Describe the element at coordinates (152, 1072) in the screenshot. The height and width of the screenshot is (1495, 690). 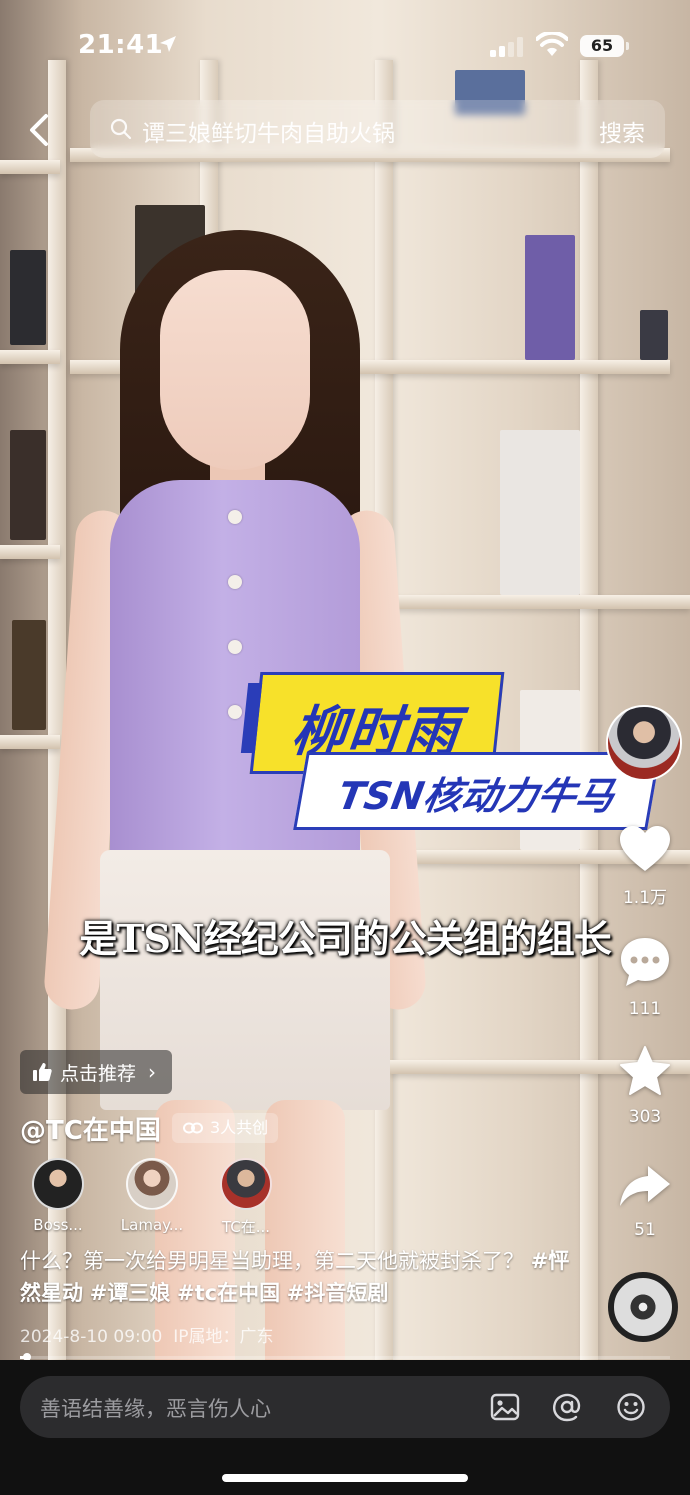
I see `chevron-right-icon: ›` at that location.